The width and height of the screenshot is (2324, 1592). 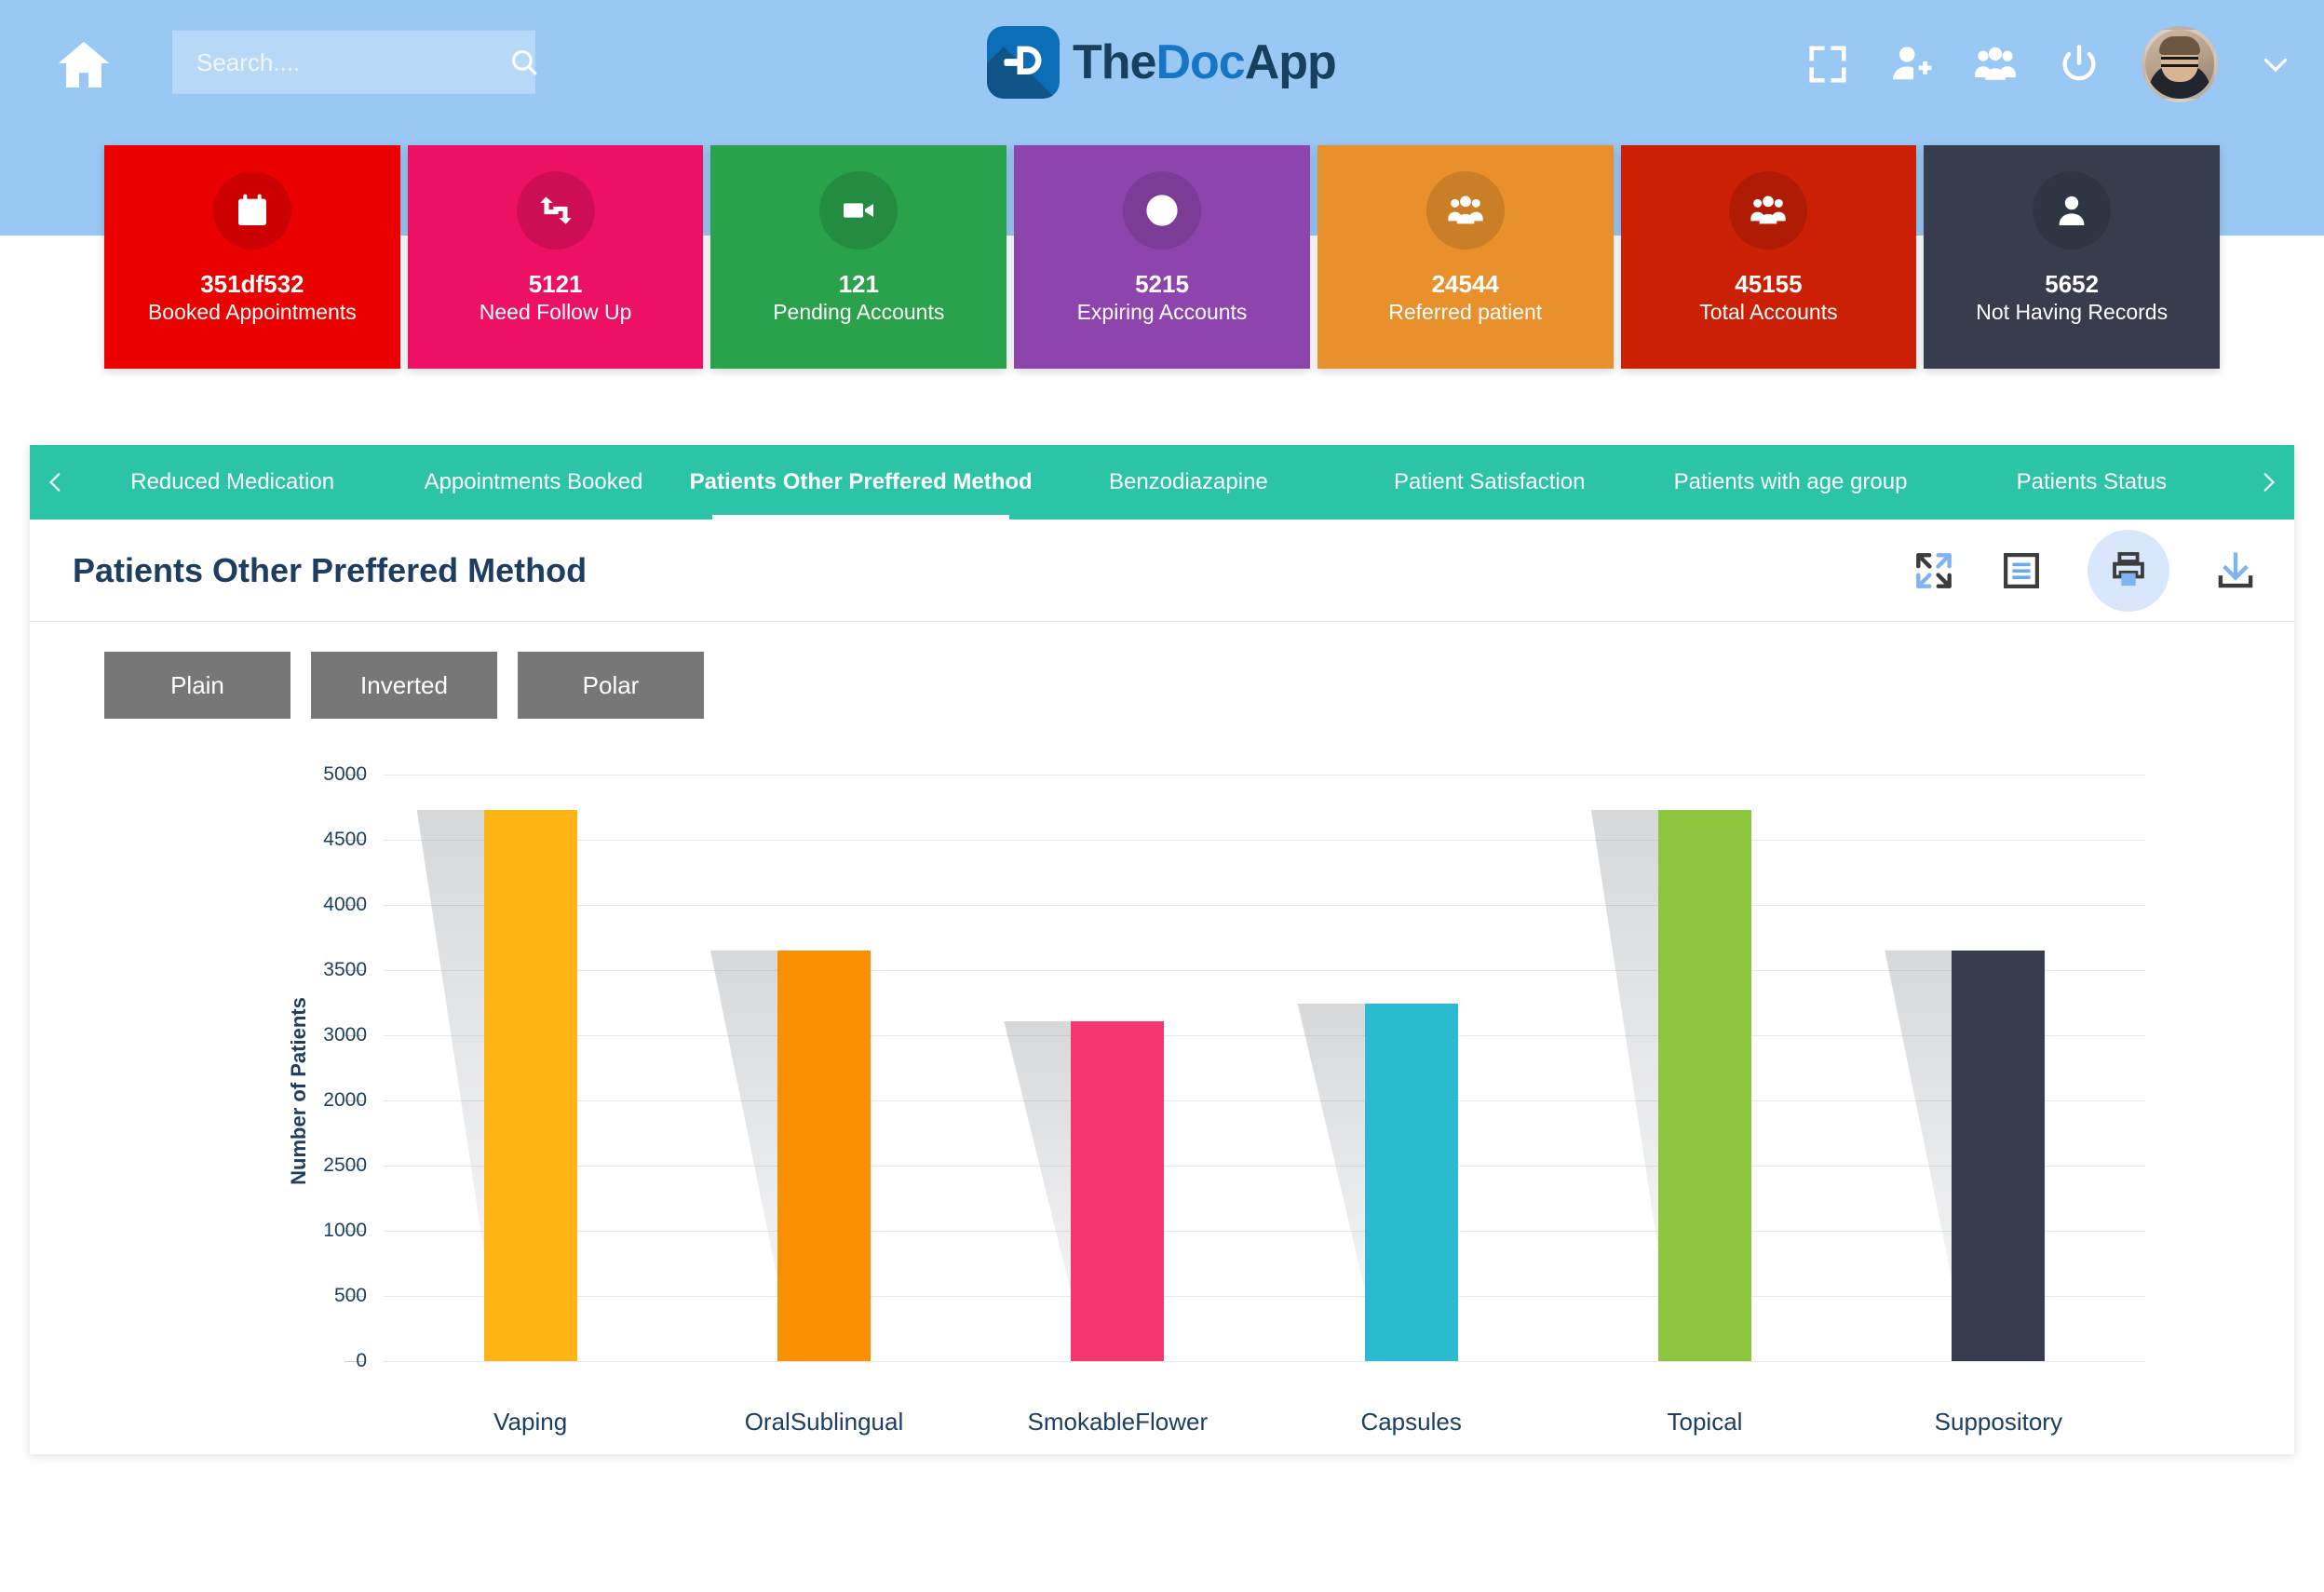 What do you see at coordinates (2179, 45) in the screenshot?
I see `avatar-hair` at bounding box center [2179, 45].